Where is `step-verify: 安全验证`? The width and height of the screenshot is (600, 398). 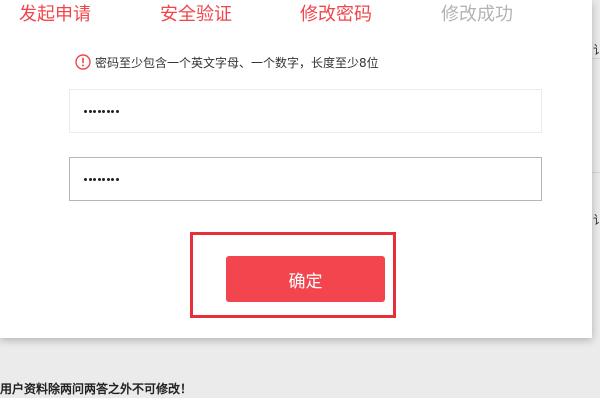 step-verify: 安全验证 is located at coordinates (196, 14).